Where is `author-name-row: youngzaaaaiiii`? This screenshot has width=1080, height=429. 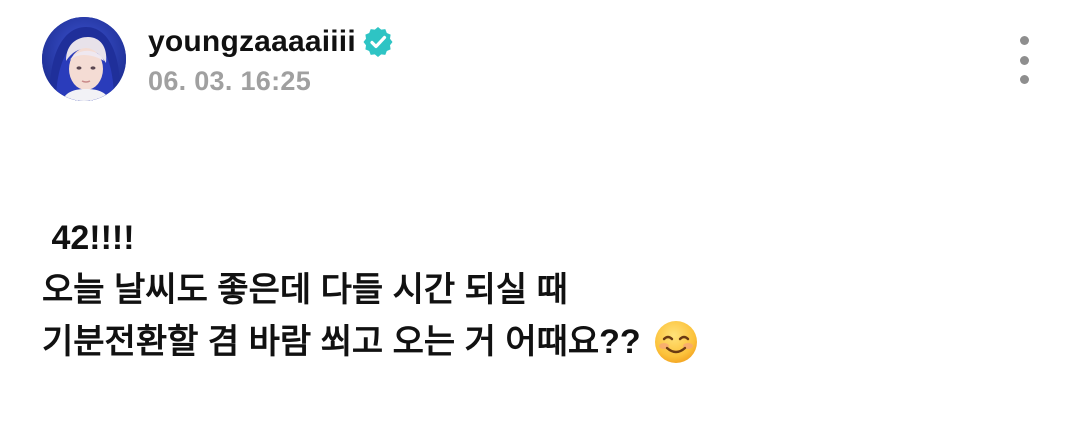 author-name-row: youngzaaaaiiii is located at coordinates (271, 42).